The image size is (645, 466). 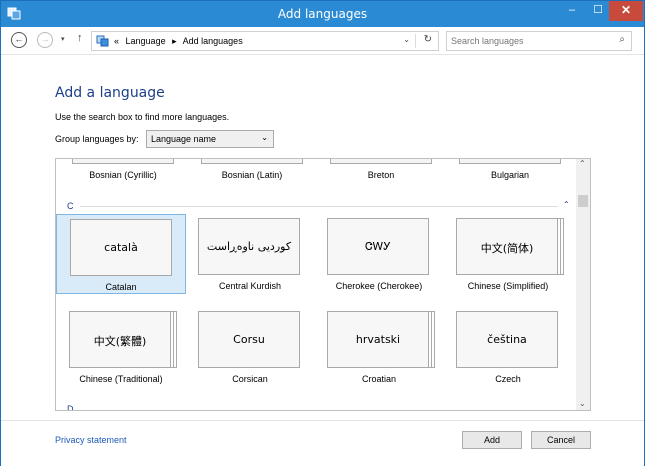 I want to click on language-tile-czech: čeština Czech, so click(x=508, y=347).